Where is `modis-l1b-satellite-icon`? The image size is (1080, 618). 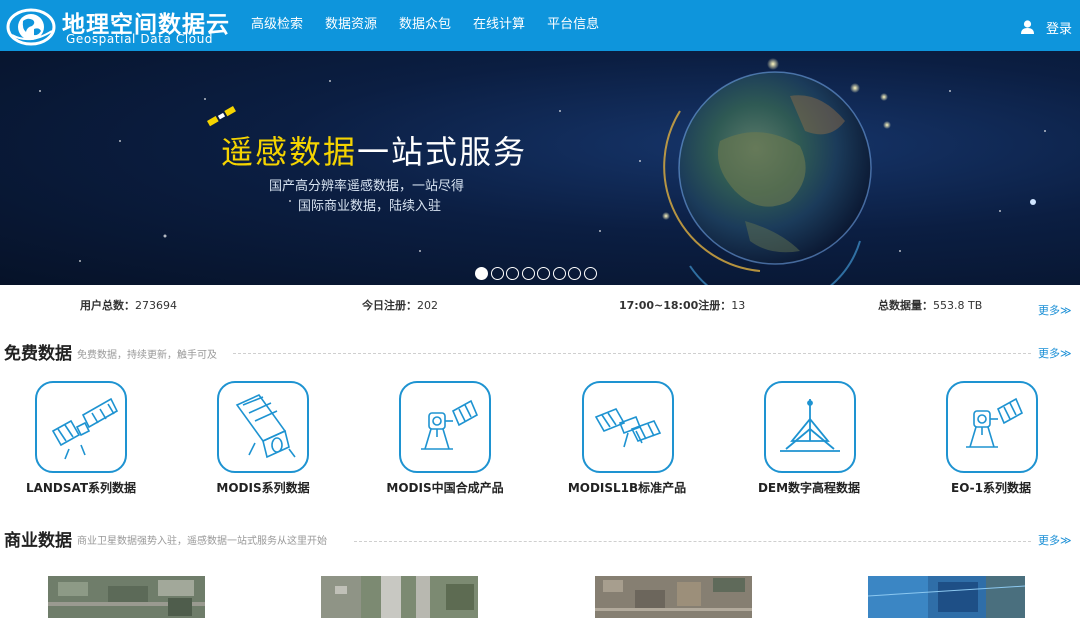 modis-l1b-satellite-icon is located at coordinates (628, 427).